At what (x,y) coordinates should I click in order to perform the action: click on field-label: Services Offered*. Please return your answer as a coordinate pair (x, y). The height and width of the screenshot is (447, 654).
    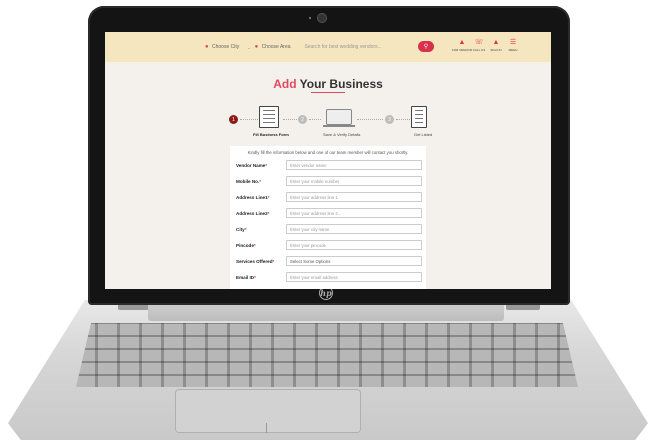
    Looking at the image, I should click on (255, 261).